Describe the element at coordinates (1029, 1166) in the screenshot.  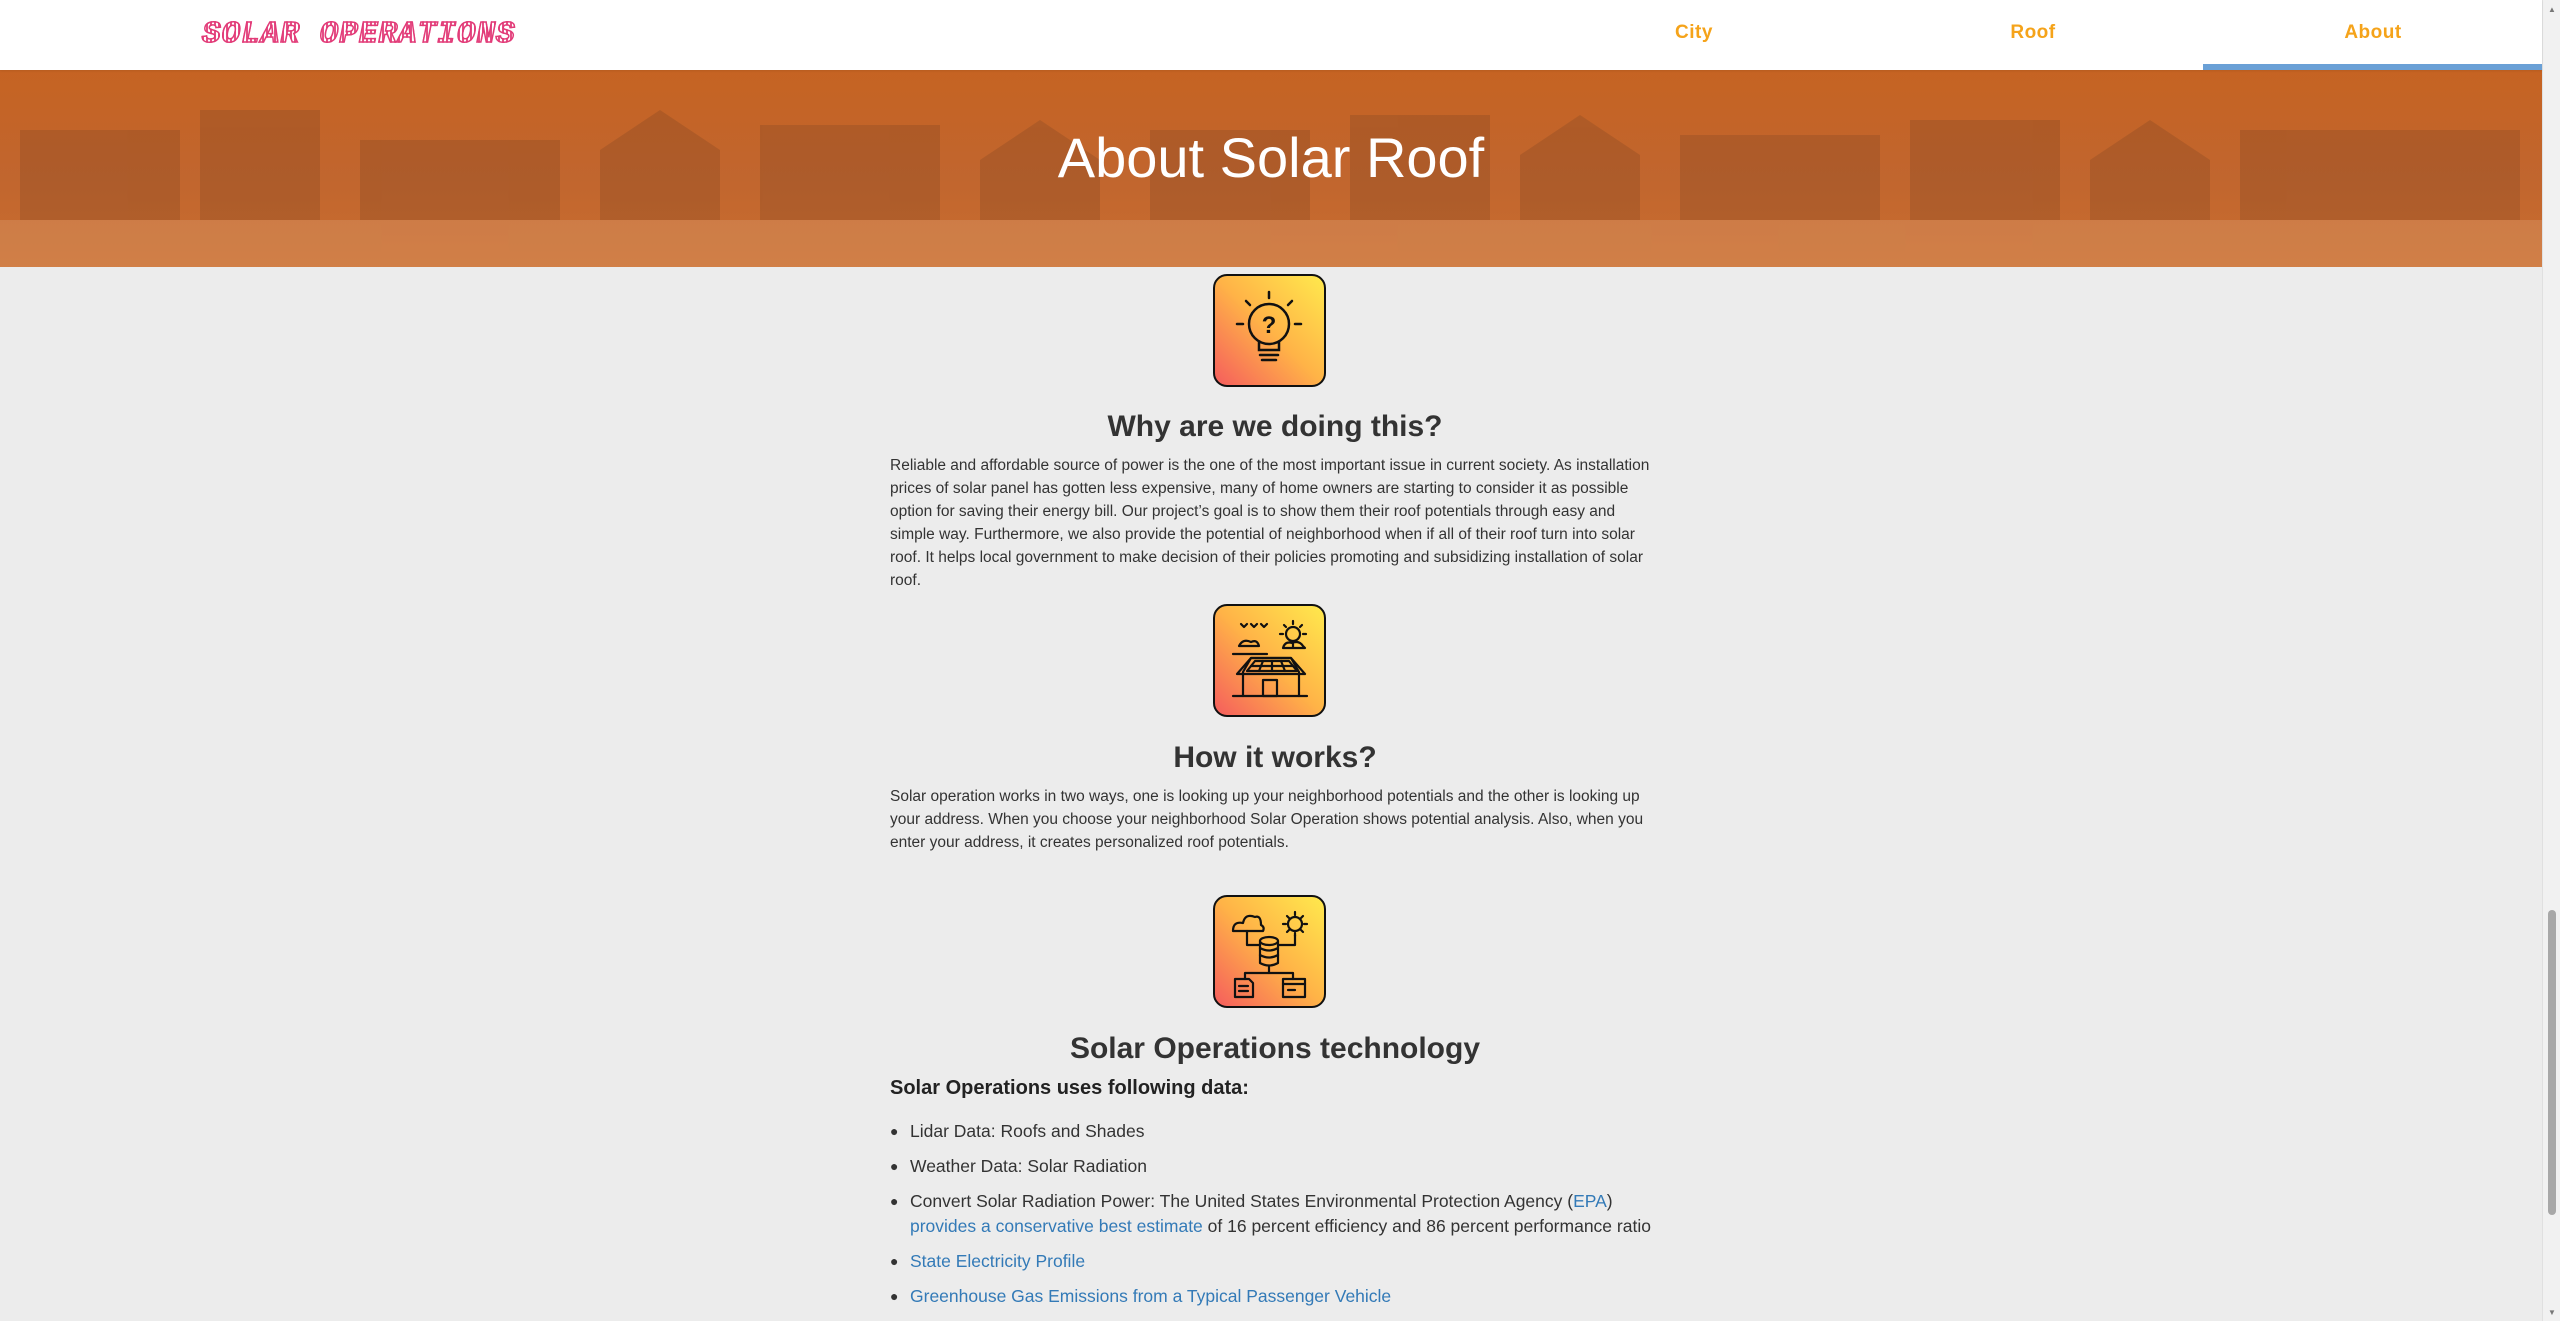
I see `weather-item-text: Weather Data: Solar Radiation` at that location.